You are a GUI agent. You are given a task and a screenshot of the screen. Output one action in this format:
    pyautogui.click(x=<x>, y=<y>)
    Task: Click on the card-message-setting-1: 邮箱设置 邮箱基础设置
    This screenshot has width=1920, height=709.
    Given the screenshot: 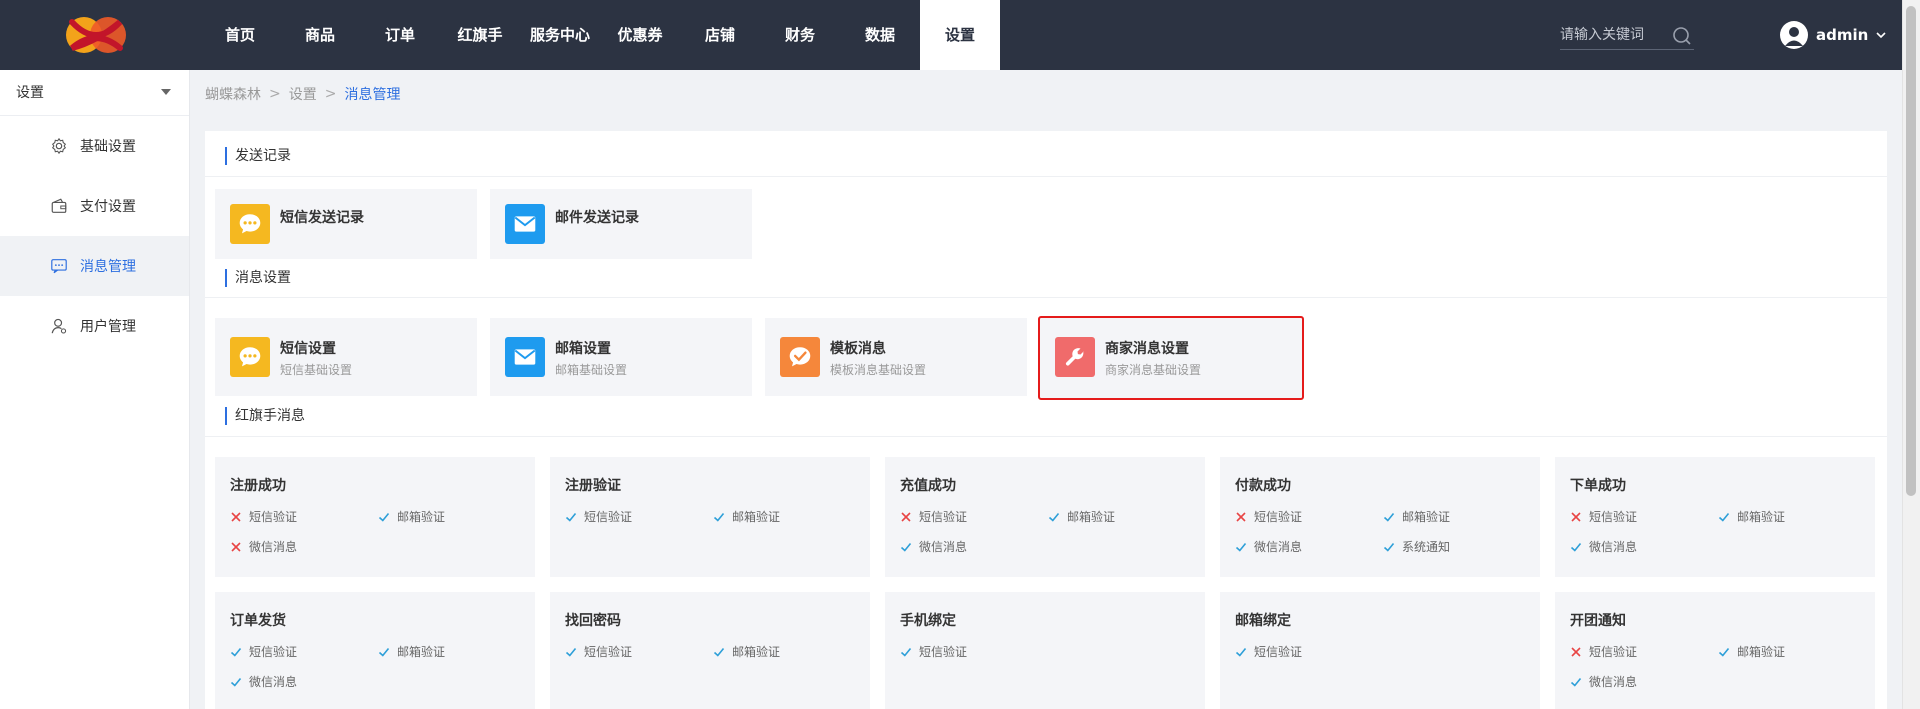 What is the action you would take?
    pyautogui.click(x=621, y=357)
    